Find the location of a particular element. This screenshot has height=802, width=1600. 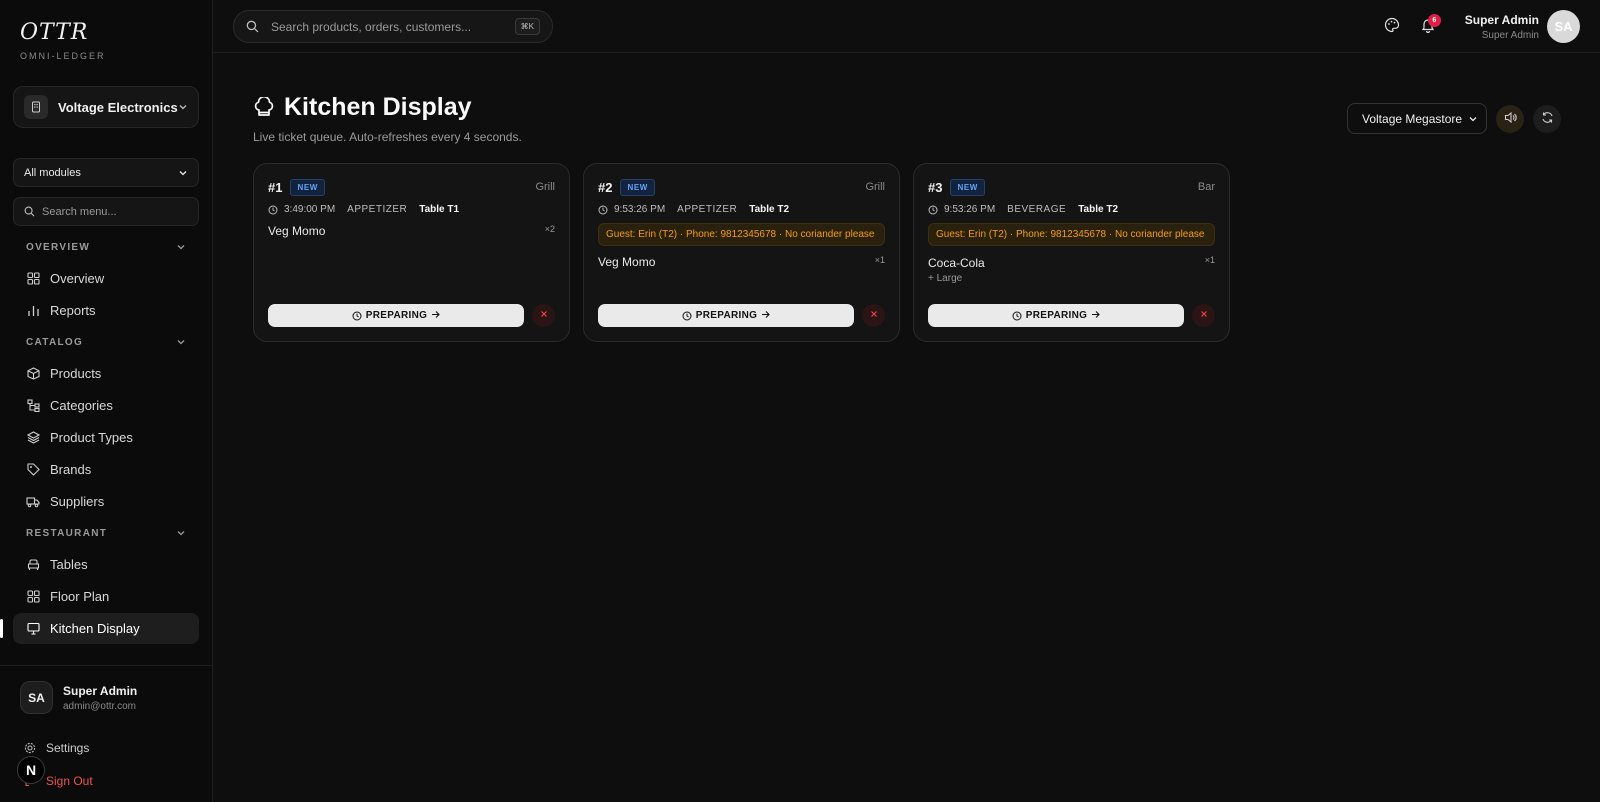

sidebar-item-label: Product Types is located at coordinates (91, 437).